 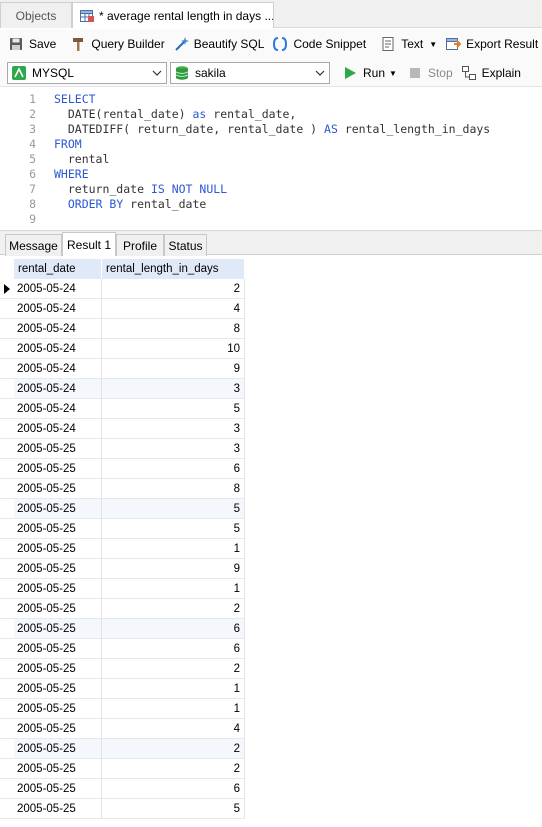 I want to click on result-tab-profile: Profile, so click(x=140, y=245).